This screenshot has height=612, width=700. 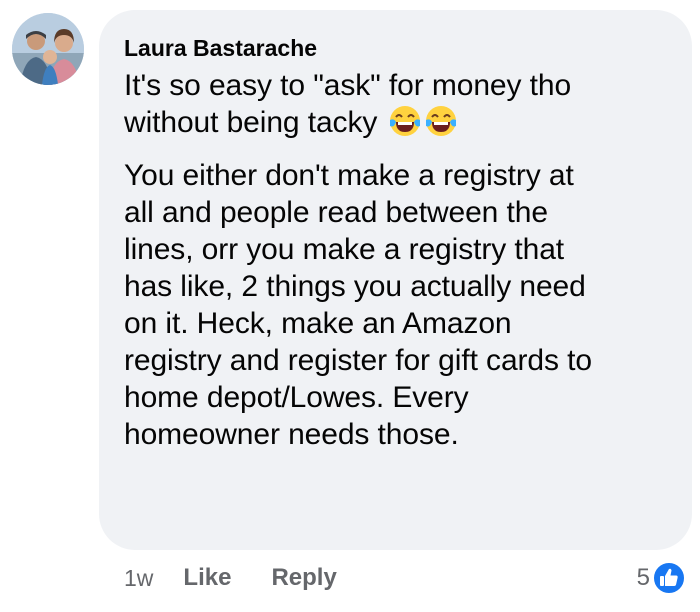 What do you see at coordinates (398, 48) in the screenshot?
I see `comment-author: Laura Bastarache` at bounding box center [398, 48].